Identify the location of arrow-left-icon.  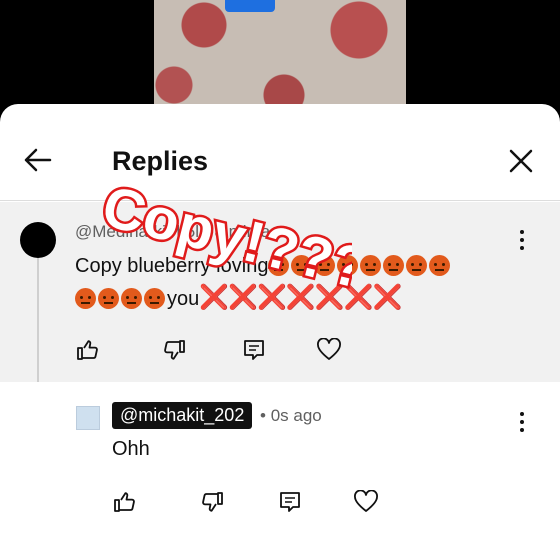
(38, 160).